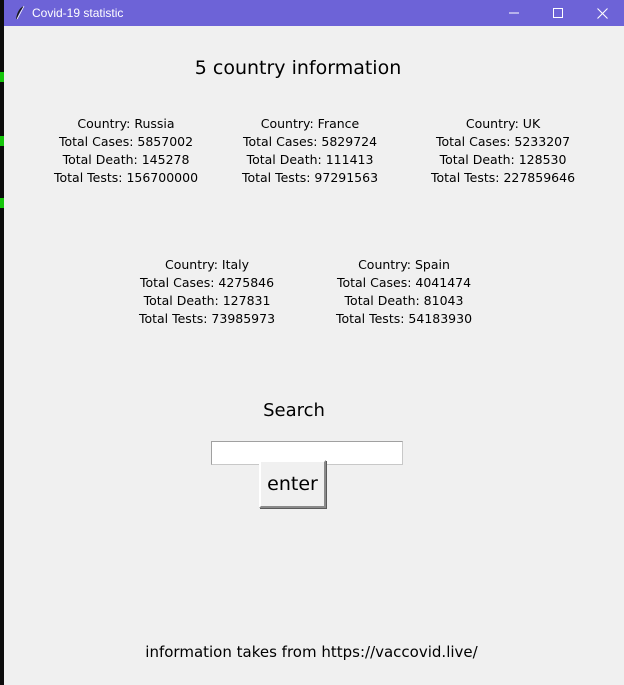 The image size is (624, 685). What do you see at coordinates (314, 13) in the screenshot?
I see `title-bar: Covid-19 statistic` at bounding box center [314, 13].